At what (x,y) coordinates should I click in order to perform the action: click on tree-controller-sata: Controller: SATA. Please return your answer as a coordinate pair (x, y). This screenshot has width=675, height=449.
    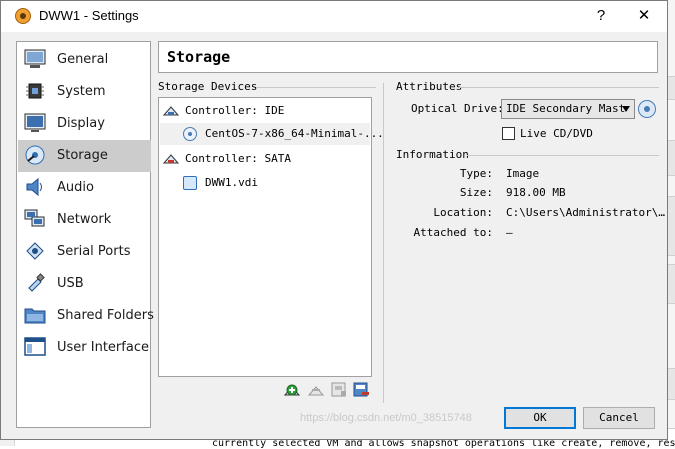
    Looking at the image, I should click on (227, 159).